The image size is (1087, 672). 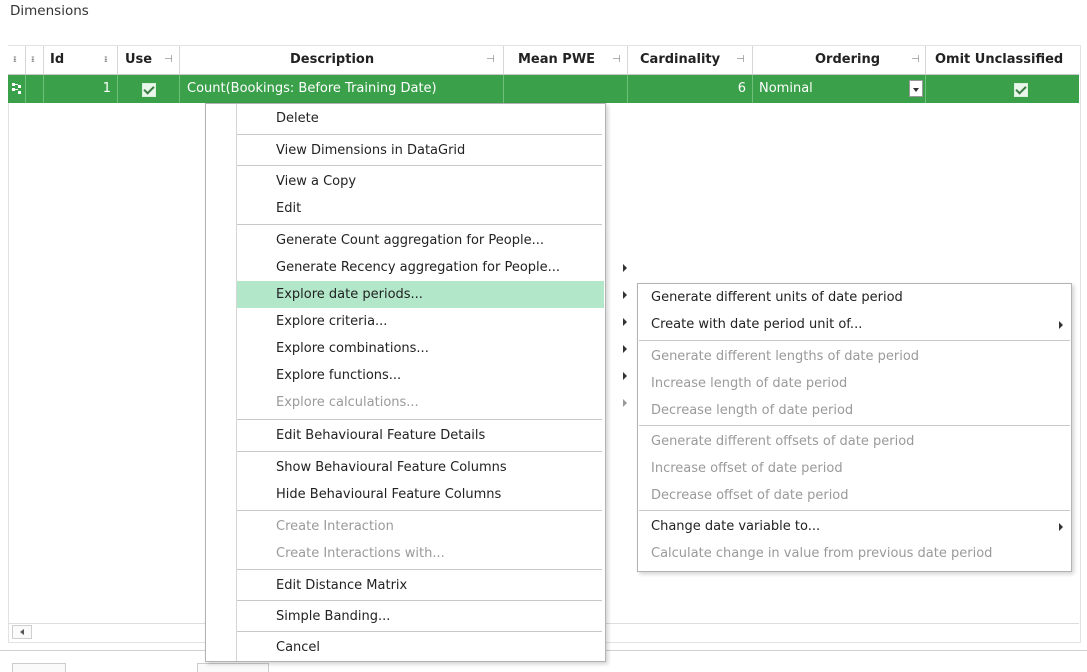 I want to click on menu-item-label: Decrease length of date period, so click(x=752, y=410).